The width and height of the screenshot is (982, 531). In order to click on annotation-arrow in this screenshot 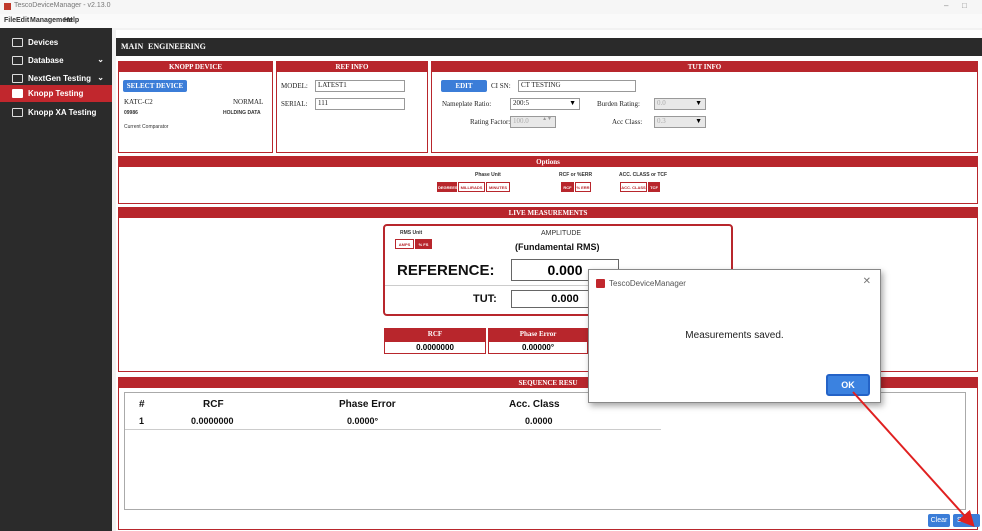, I will do `click(913, 459)`.